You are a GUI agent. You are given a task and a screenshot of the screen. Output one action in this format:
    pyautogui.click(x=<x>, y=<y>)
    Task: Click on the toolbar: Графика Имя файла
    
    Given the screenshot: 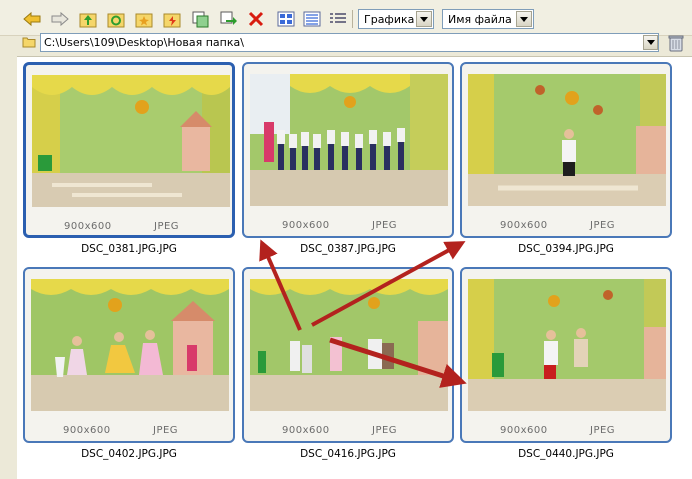 What is the action you would take?
    pyautogui.click(x=346, y=18)
    